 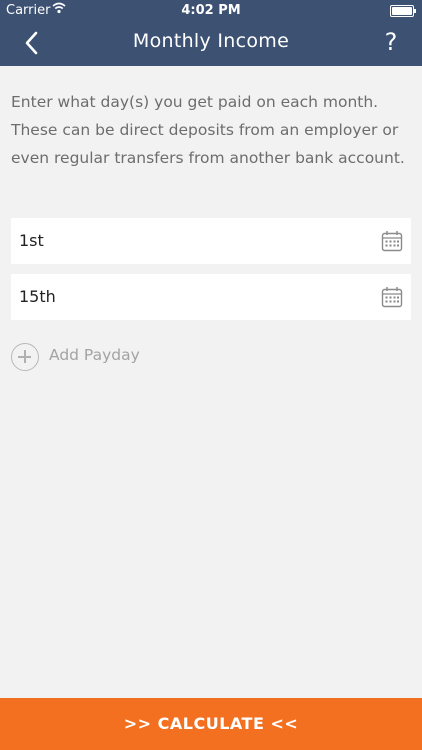 I want to click on page-title: Monthly Income, so click(x=211, y=41).